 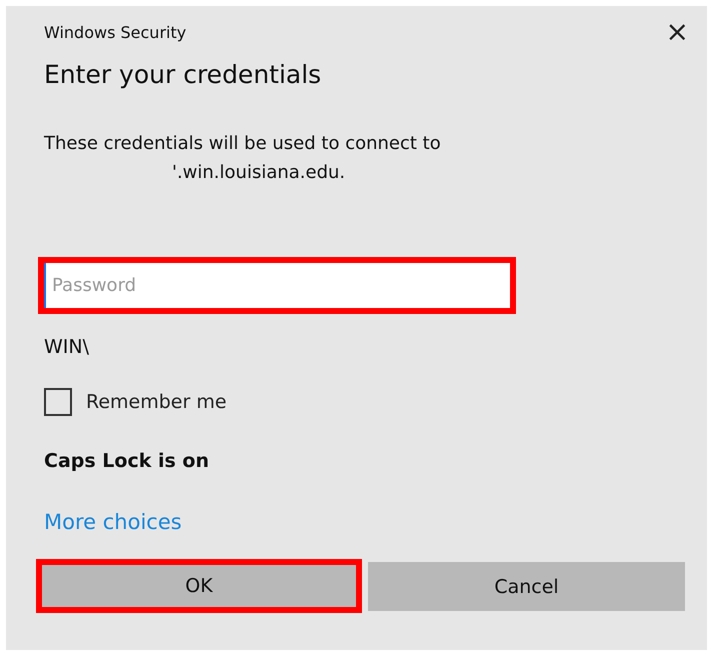 I want to click on password-field: Password, so click(x=277, y=285).